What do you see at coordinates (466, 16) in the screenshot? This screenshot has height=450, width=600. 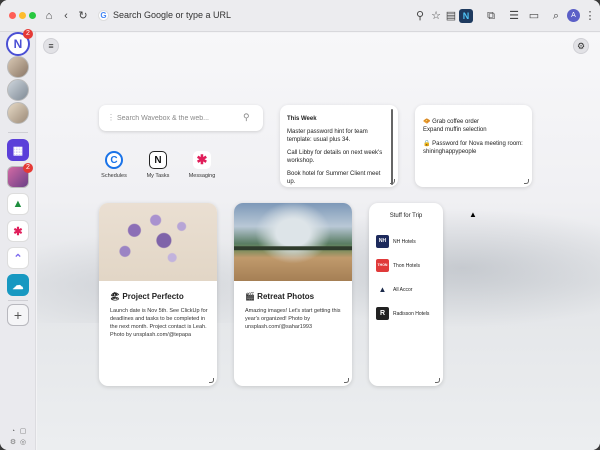 I see `extension-n-icon: N` at bounding box center [466, 16].